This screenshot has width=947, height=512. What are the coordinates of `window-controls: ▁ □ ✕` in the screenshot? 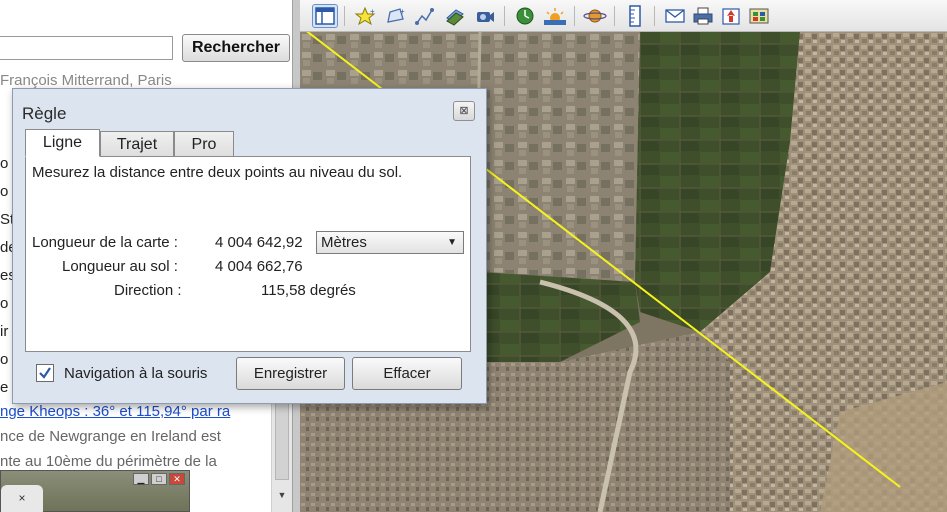 It's located at (159, 479).